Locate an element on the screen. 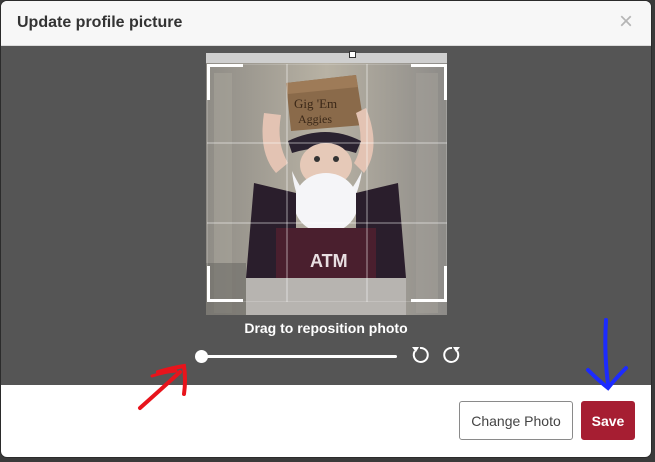 This screenshot has height=462, width=655. rotate-left-icon is located at coordinates (420, 355).